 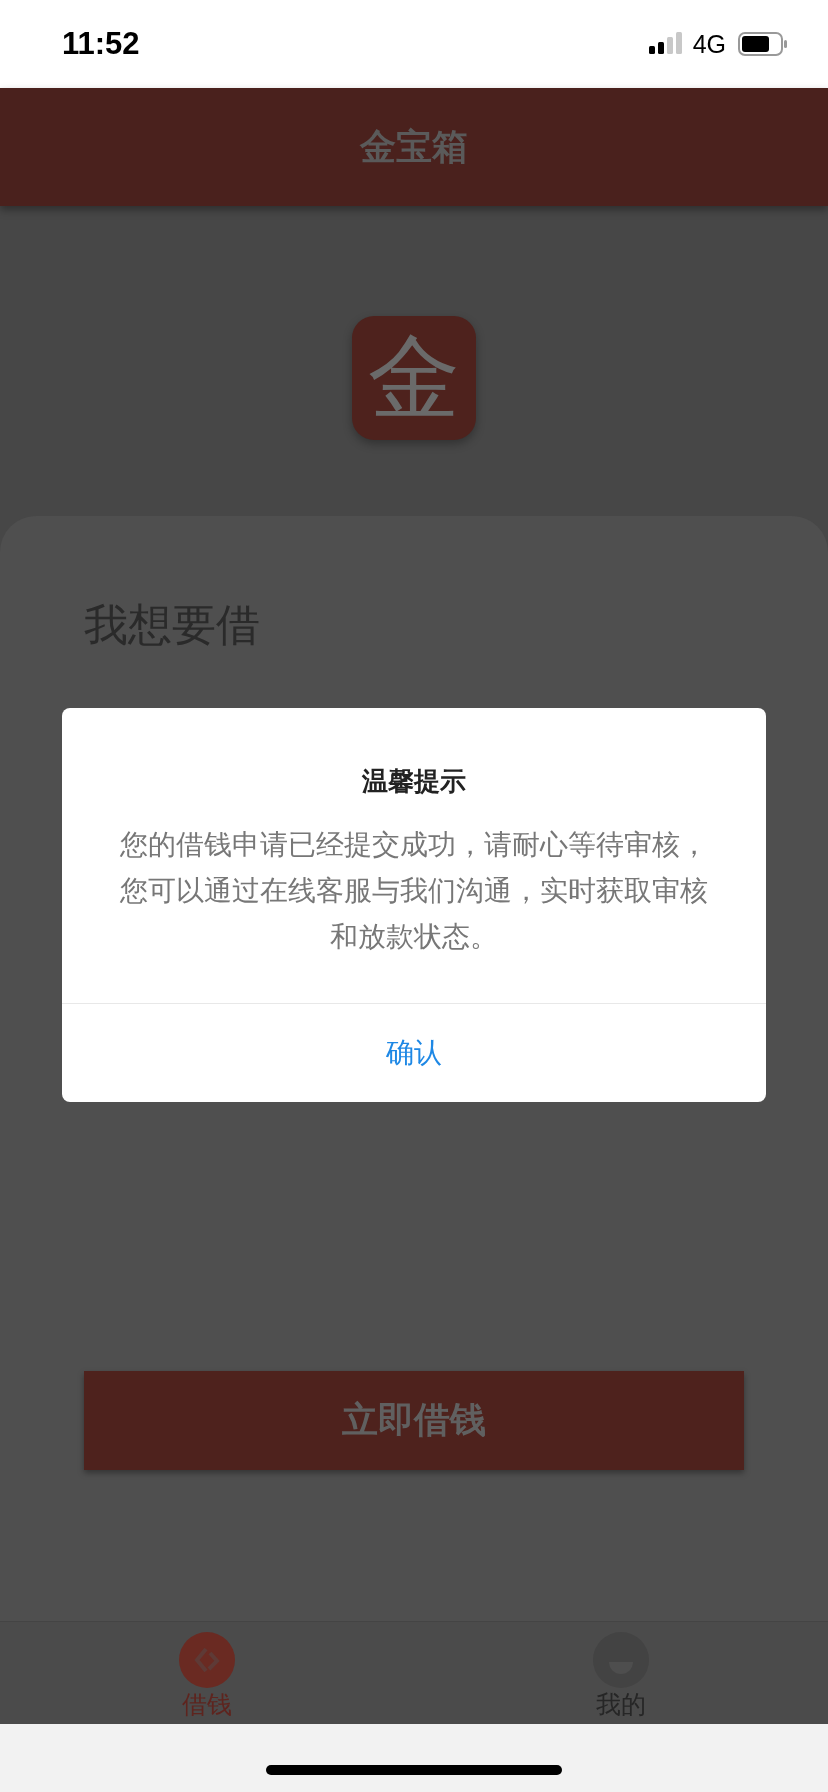 I want to click on dialog-title: 温馨提示, so click(x=414, y=781).